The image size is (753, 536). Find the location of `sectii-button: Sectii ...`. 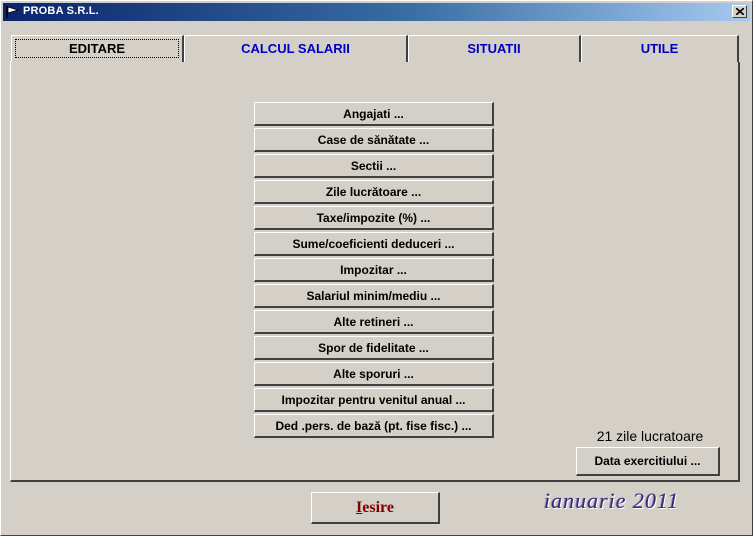

sectii-button: Sectii ... is located at coordinates (374, 166).